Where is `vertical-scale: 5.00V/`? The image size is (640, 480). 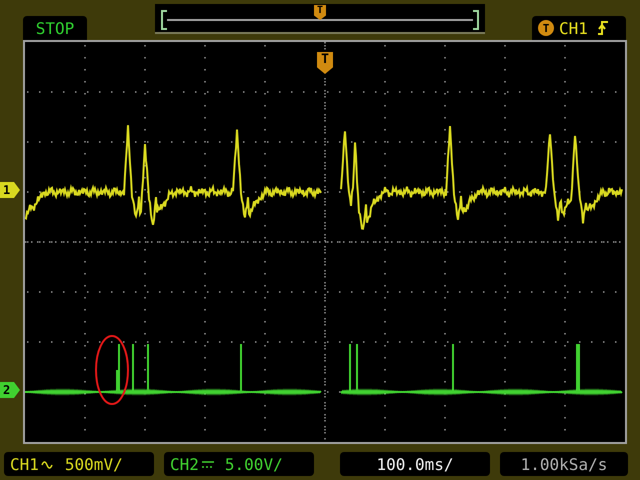 vertical-scale: 5.00V/ is located at coordinates (253, 464).